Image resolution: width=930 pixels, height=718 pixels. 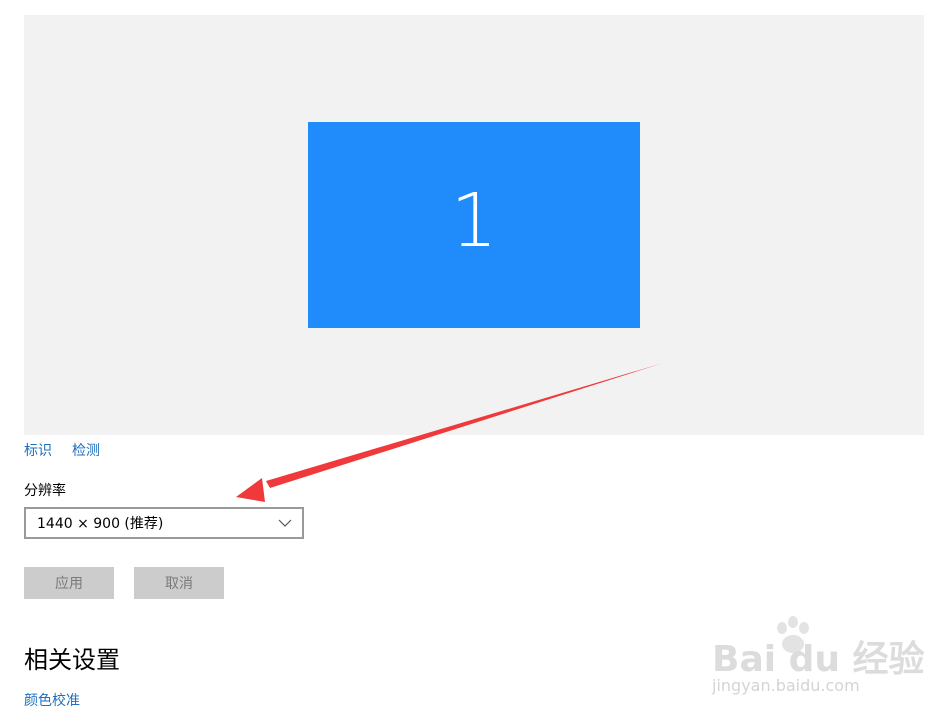 What do you see at coordinates (69, 583) in the screenshot?
I see `apply-button: 应用` at bounding box center [69, 583].